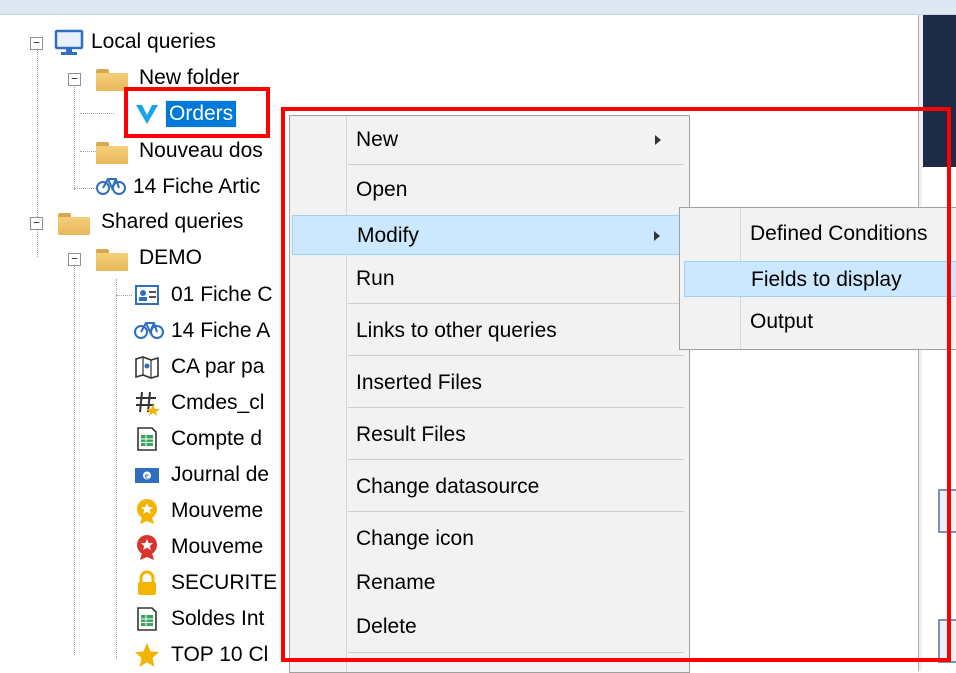 The image size is (956, 673). I want to click on tree-label: 01 Fiche C, so click(222, 294).